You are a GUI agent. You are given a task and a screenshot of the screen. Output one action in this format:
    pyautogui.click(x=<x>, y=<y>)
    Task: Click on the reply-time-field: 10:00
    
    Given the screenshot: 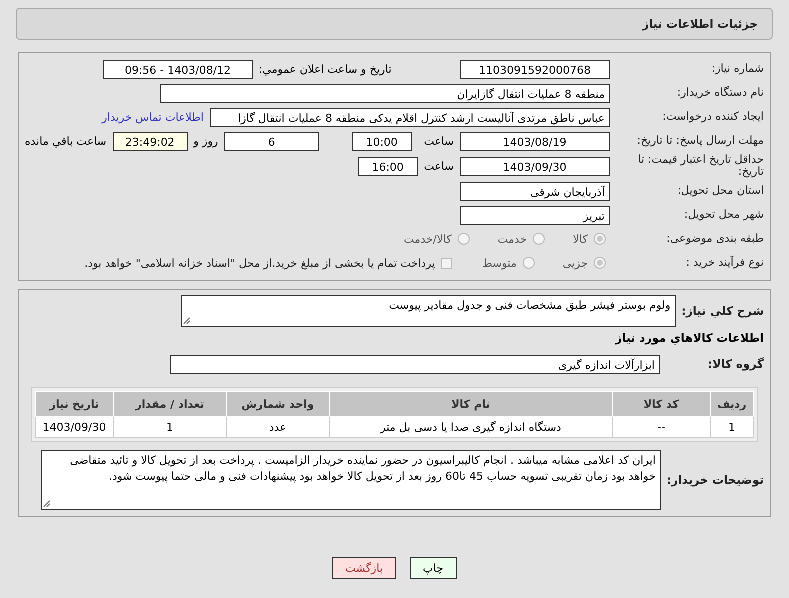 What is the action you would take?
    pyautogui.click(x=382, y=141)
    